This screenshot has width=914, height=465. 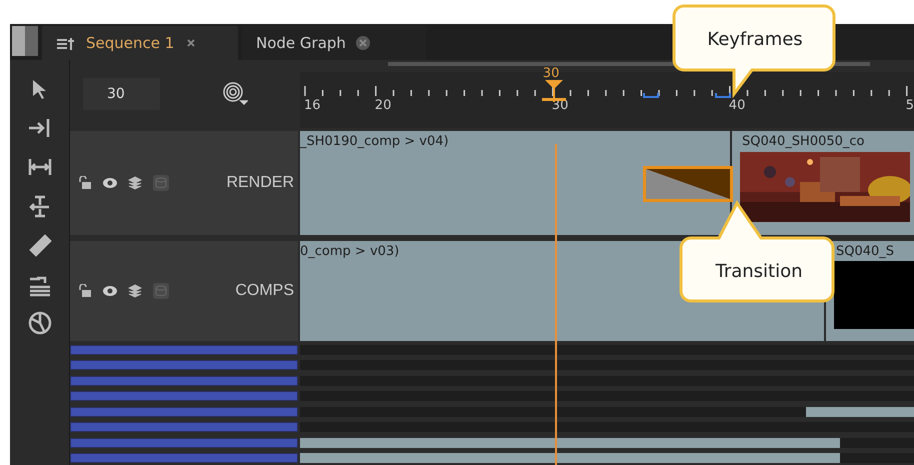 What do you see at coordinates (860, 411) in the screenshot?
I see `clip` at bounding box center [860, 411].